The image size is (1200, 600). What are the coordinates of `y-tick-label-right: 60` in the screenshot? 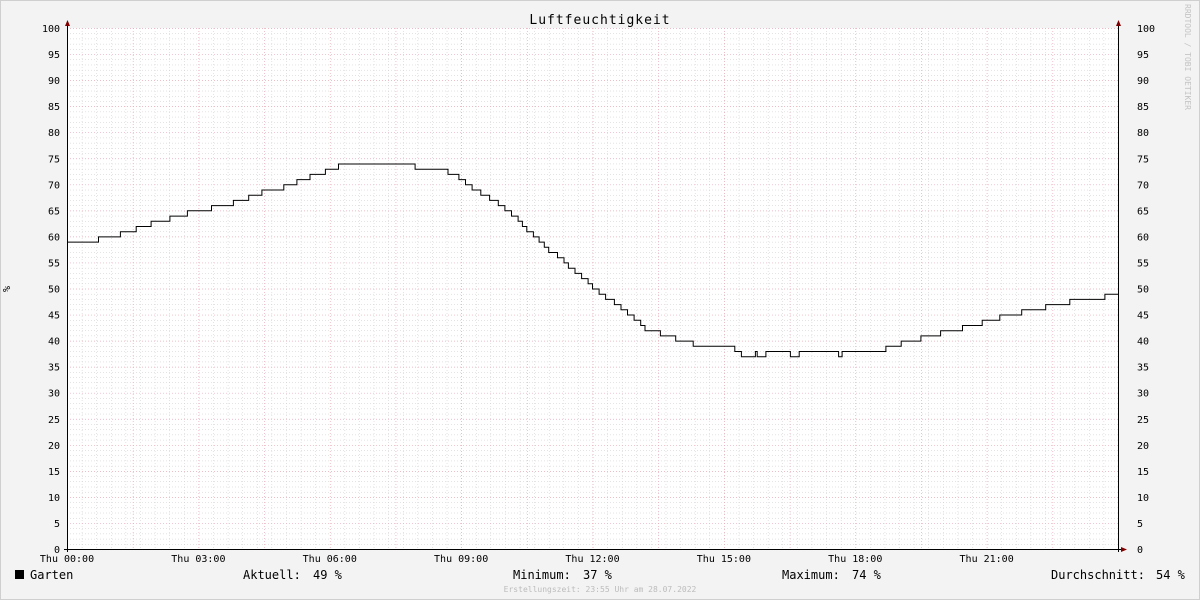 It's located at (1143, 237).